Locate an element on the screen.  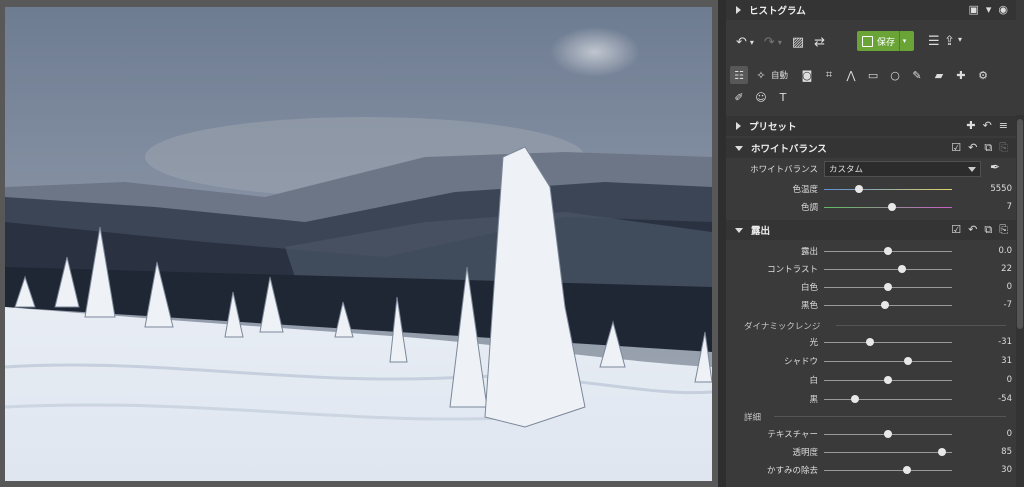
panel-divider is located at coordinates (722, 243).